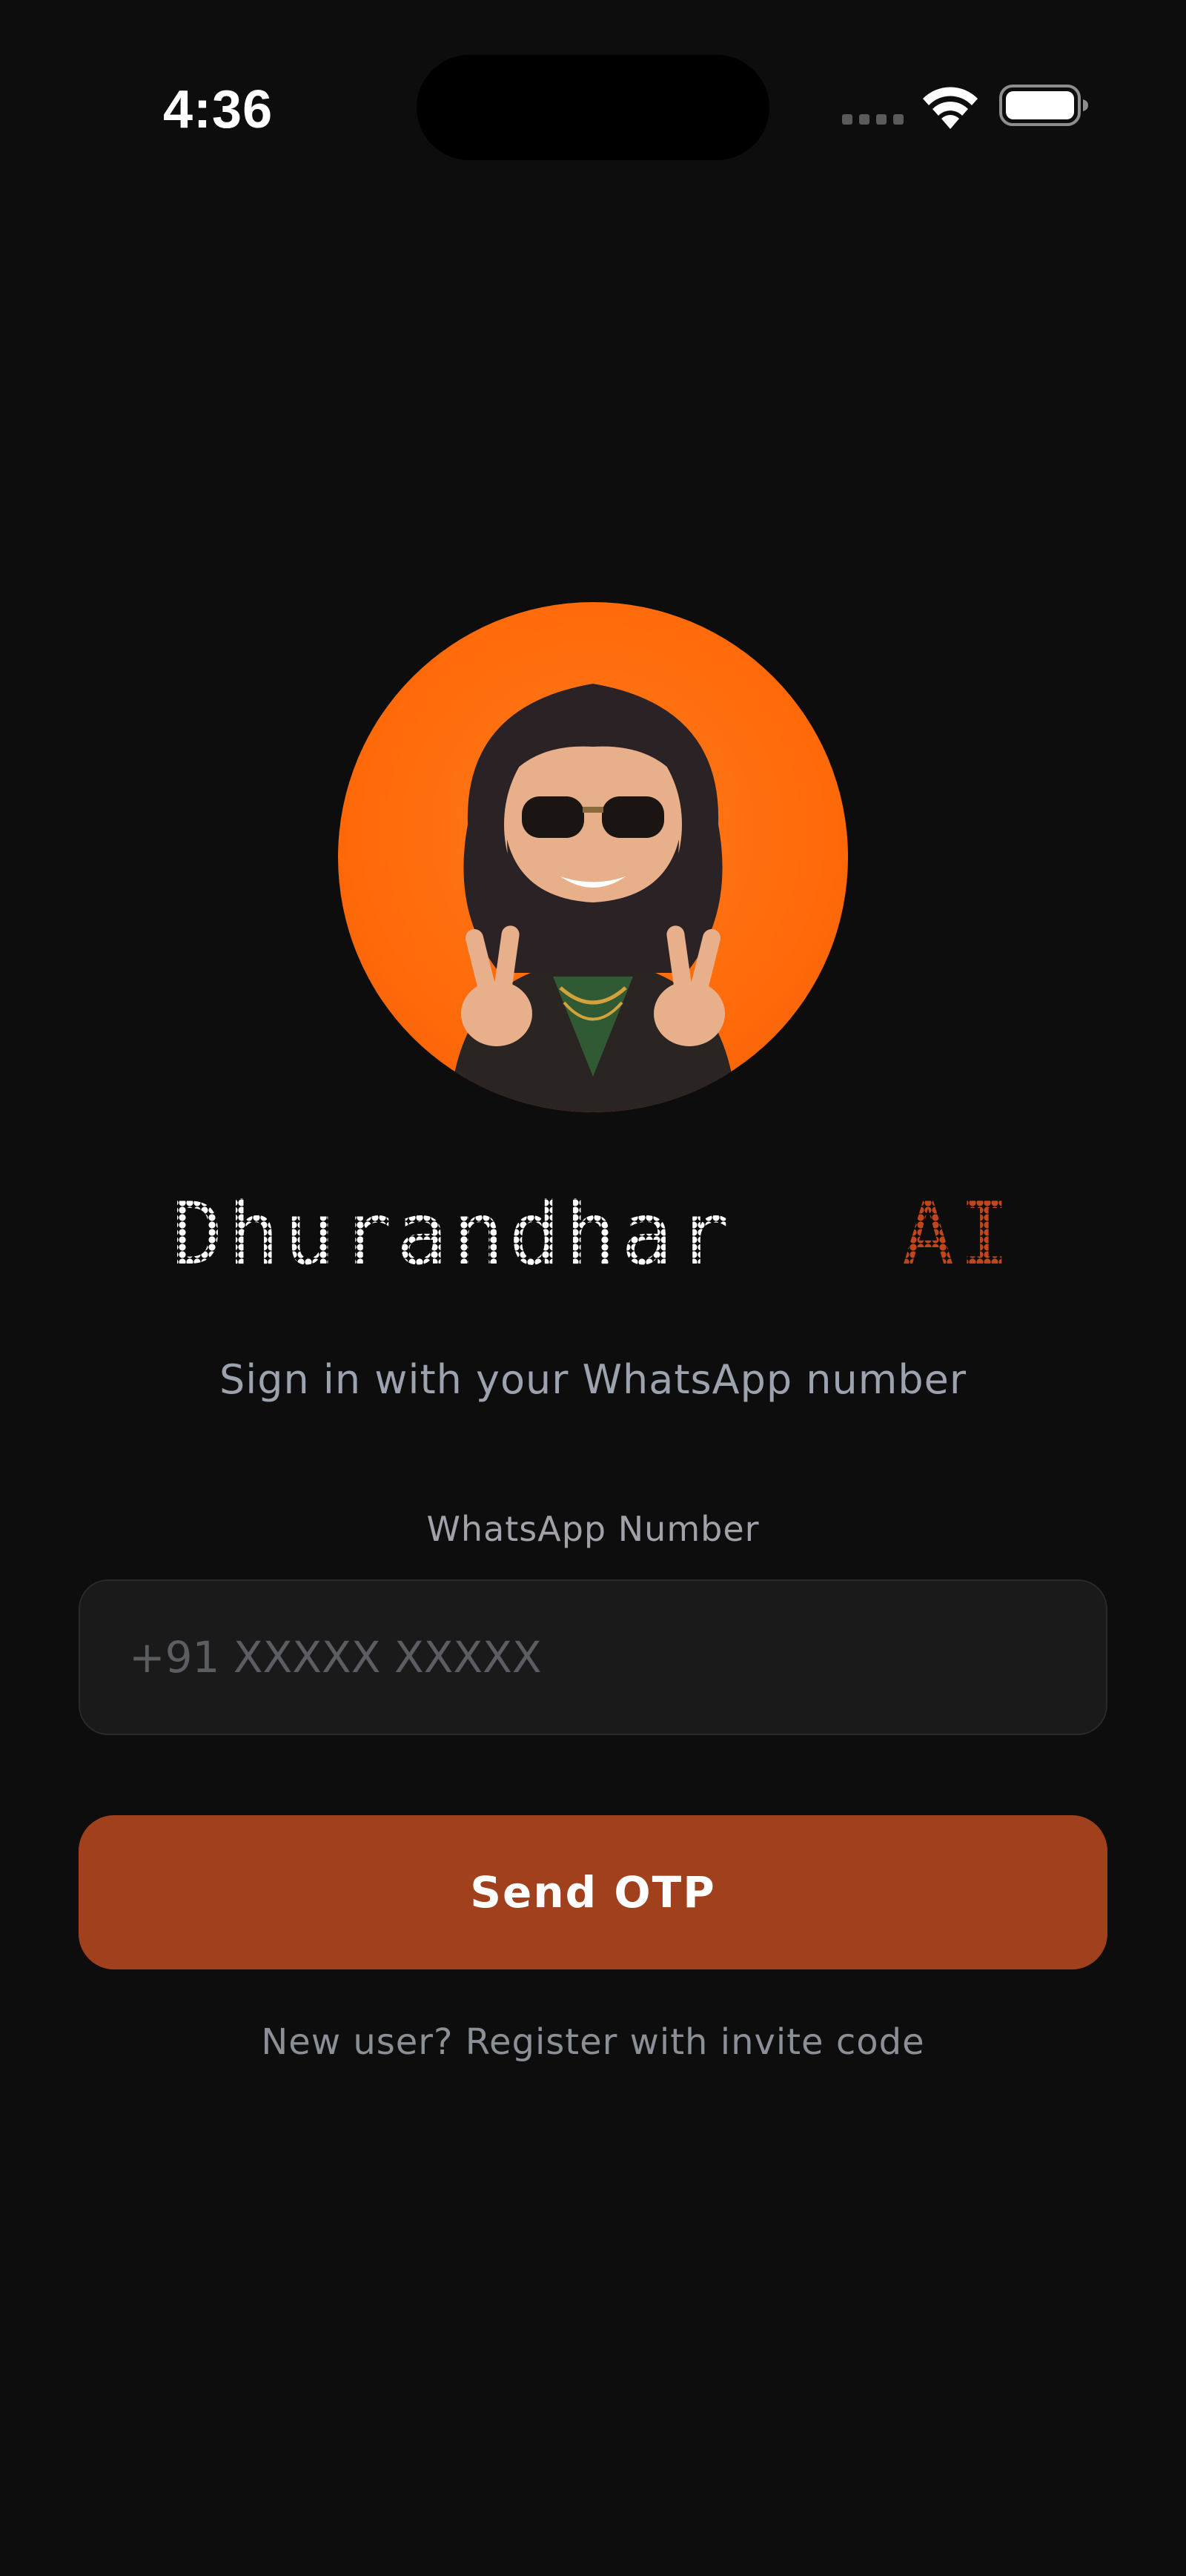  Describe the element at coordinates (593, 1657) in the screenshot. I see `whatsapp-number-input` at that location.